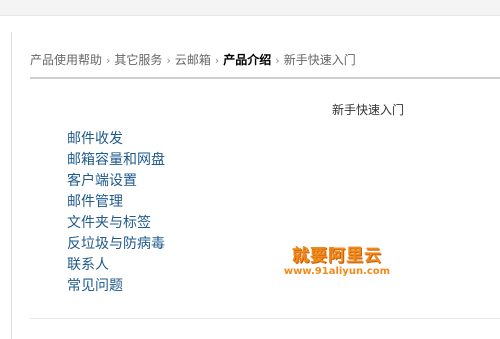 Image resolution: width=500 pixels, height=339 pixels. I want to click on watermark-url: www.91aliyun.com, so click(337, 271).